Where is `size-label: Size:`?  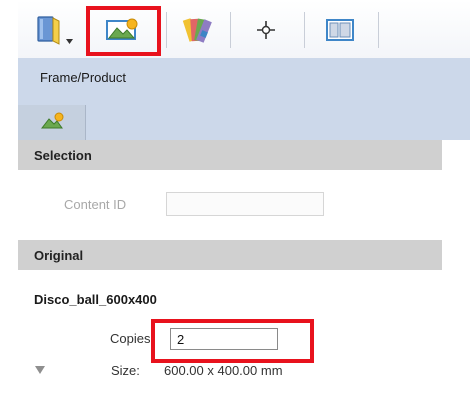
size-label: Size: is located at coordinates (125, 370).